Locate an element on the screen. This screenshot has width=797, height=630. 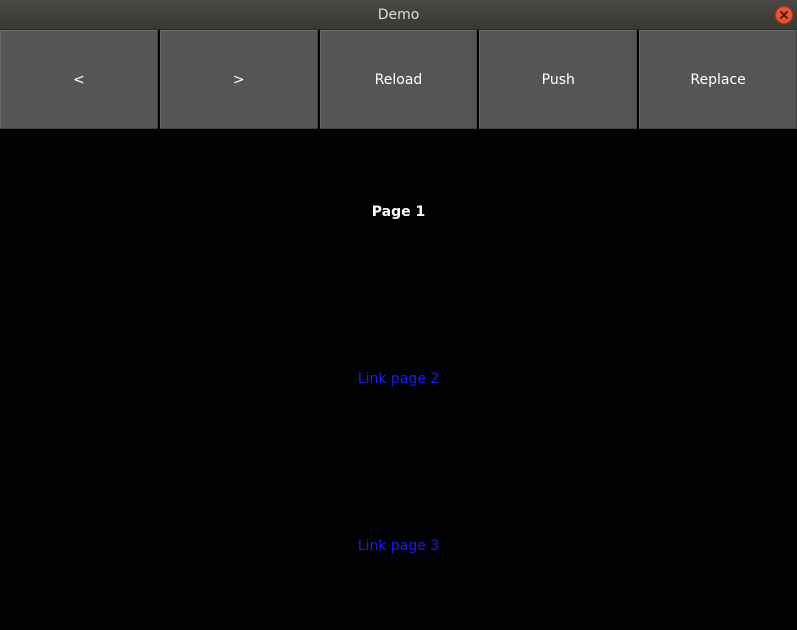
link-page-2: Link page 2 is located at coordinates (398, 379).